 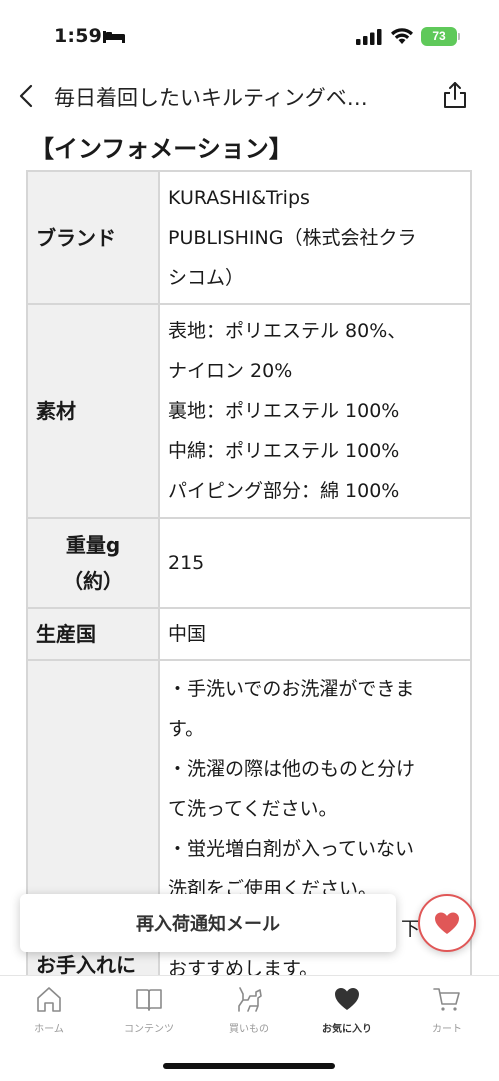 I want to click on value-line: ・洗濯の際は他のものと分け, so click(x=292, y=769).